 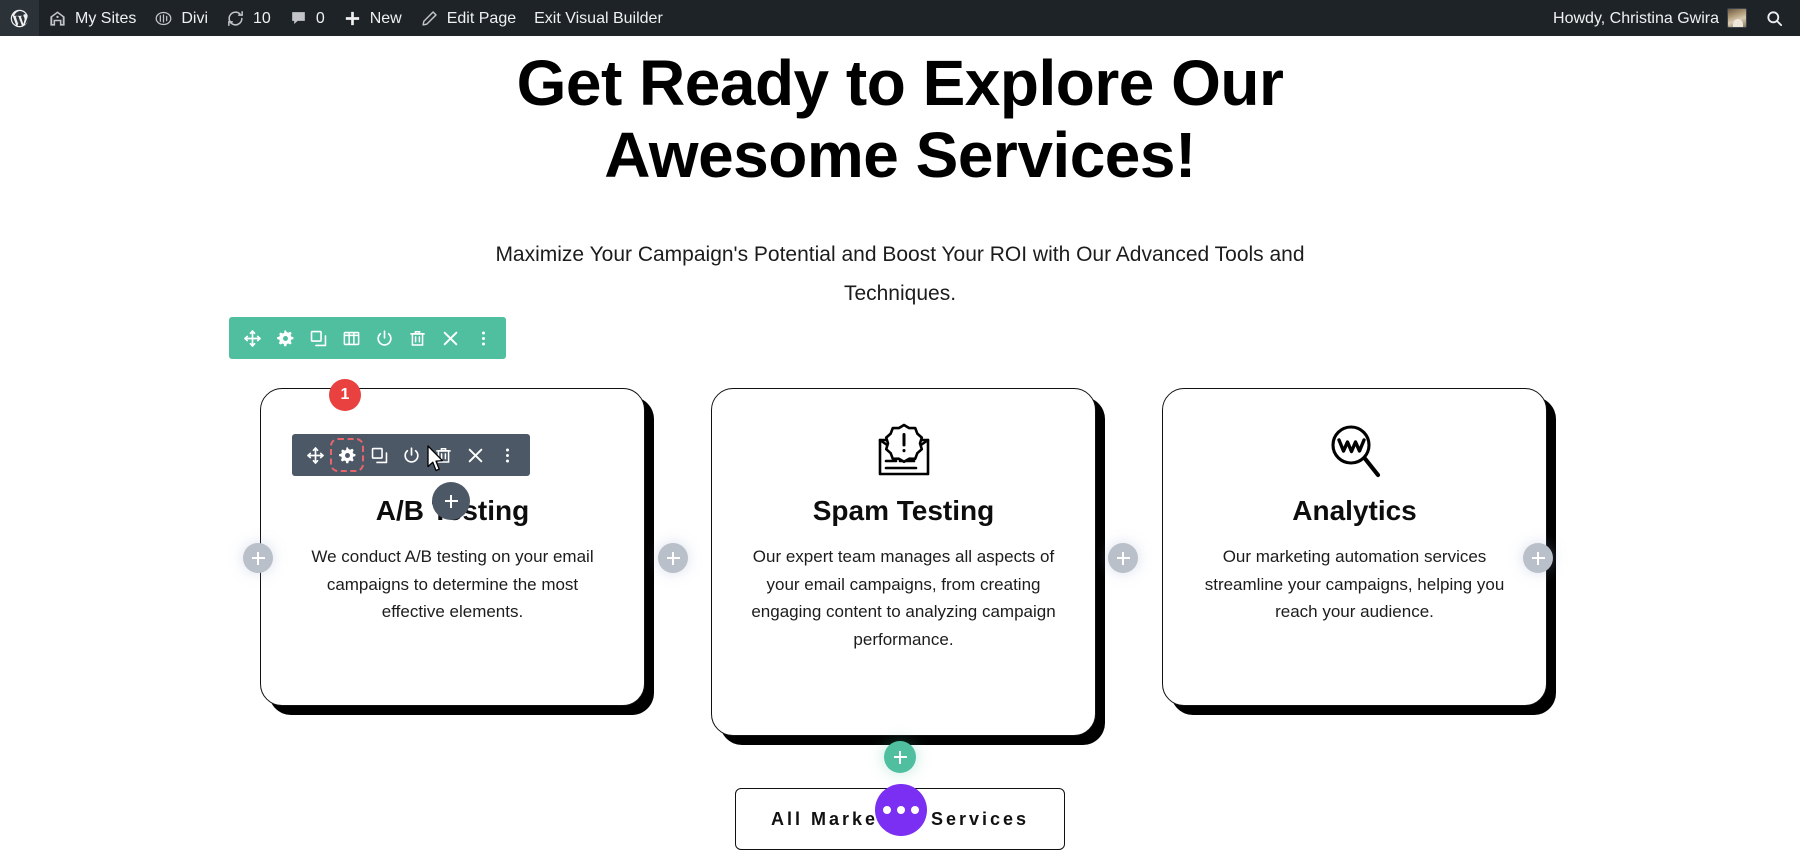 I want to click on admin-bar-divi: Divi, so click(x=181, y=18).